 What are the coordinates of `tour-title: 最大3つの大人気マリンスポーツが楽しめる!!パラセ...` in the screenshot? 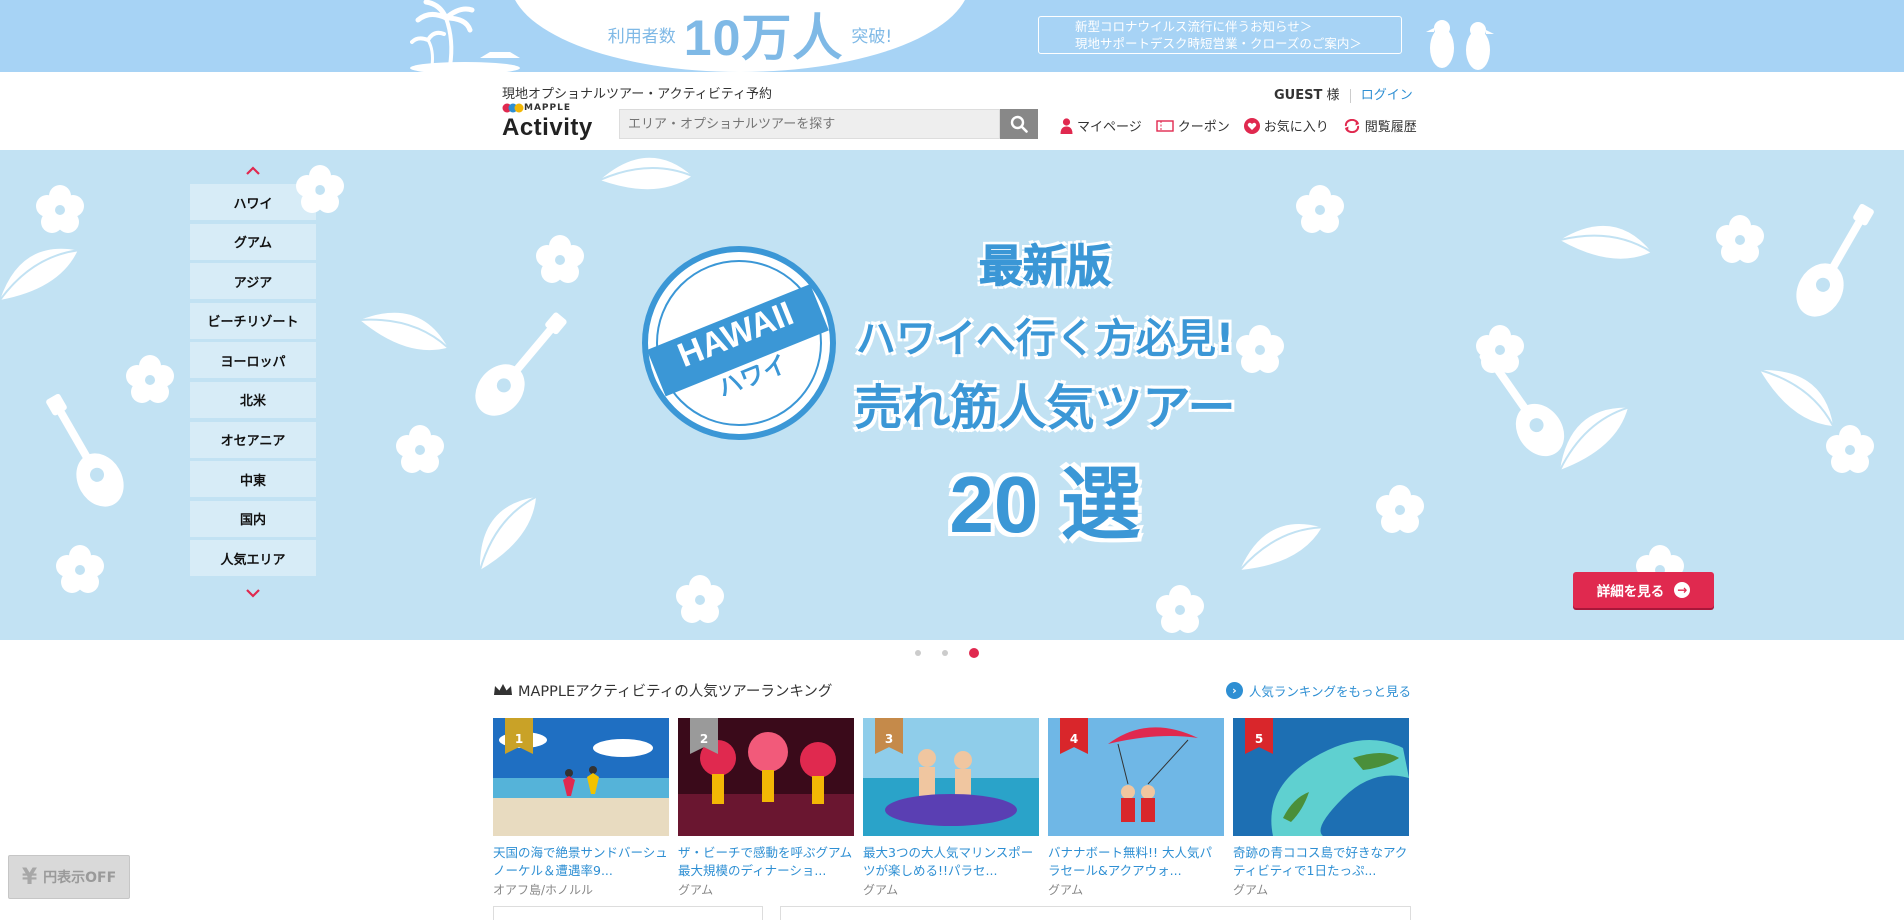 It's located at (951, 862).